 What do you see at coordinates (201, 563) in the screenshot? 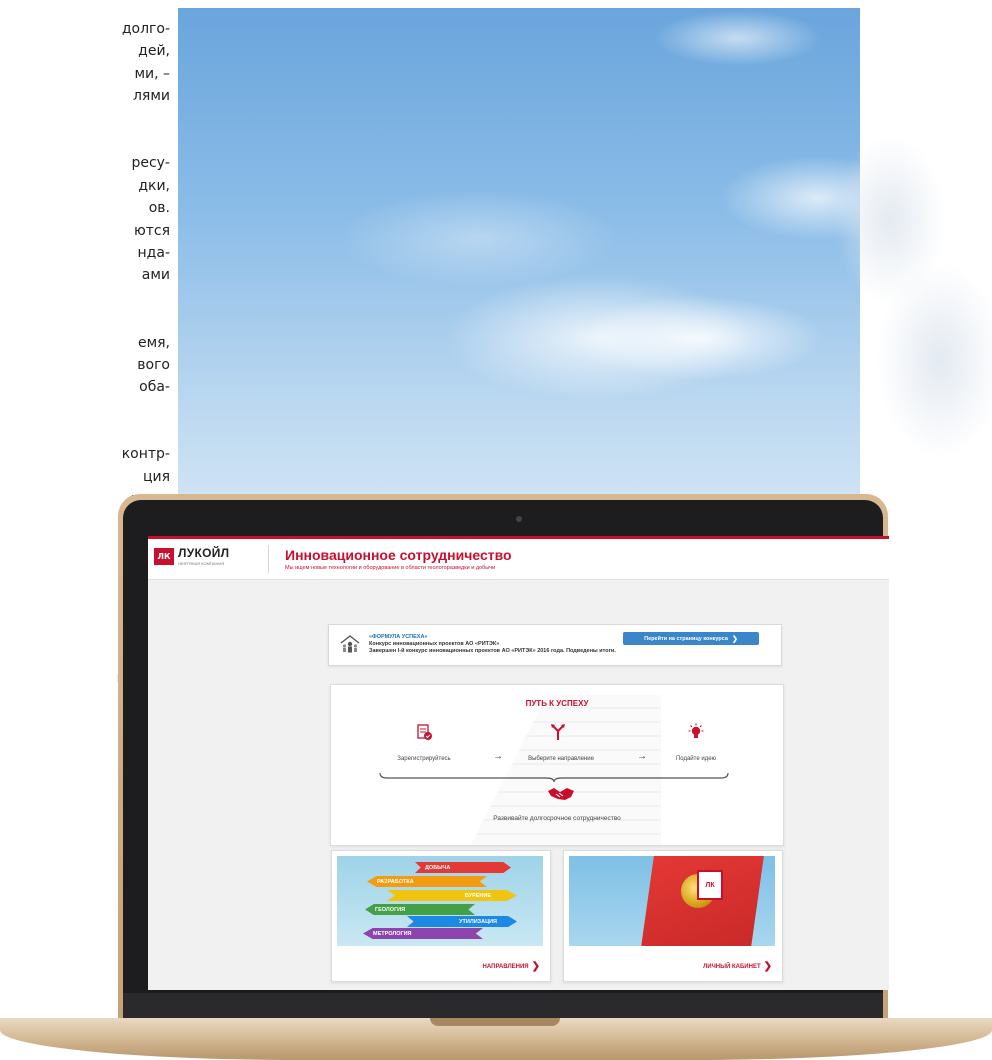
I see `logo-subtitle: НЕФТЯНАЯ КОМПАНИЯ` at bounding box center [201, 563].